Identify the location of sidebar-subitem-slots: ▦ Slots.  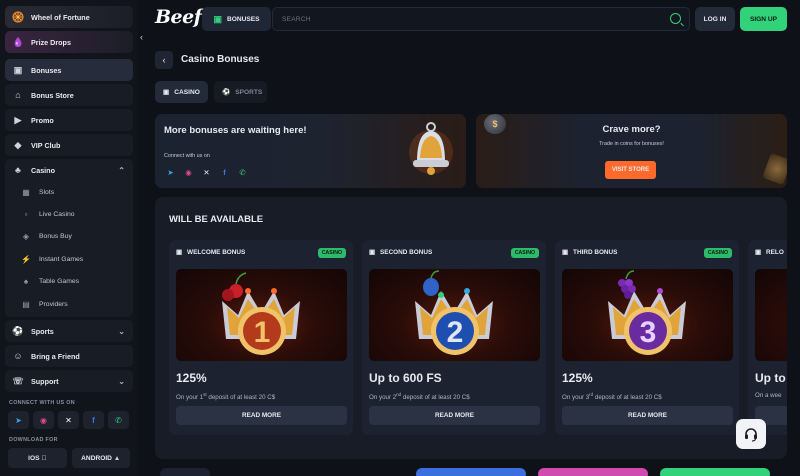
(69, 192).